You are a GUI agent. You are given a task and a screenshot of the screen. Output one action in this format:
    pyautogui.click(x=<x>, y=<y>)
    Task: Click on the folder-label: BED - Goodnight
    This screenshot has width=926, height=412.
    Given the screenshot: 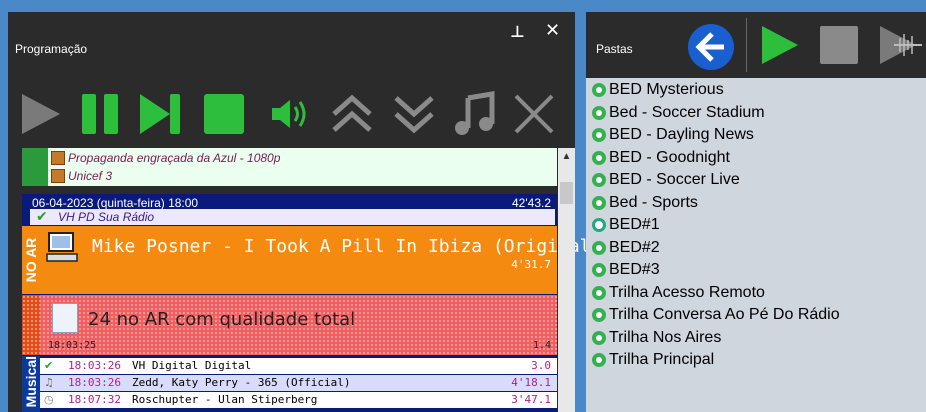 What is the action you would take?
    pyautogui.click(x=669, y=157)
    